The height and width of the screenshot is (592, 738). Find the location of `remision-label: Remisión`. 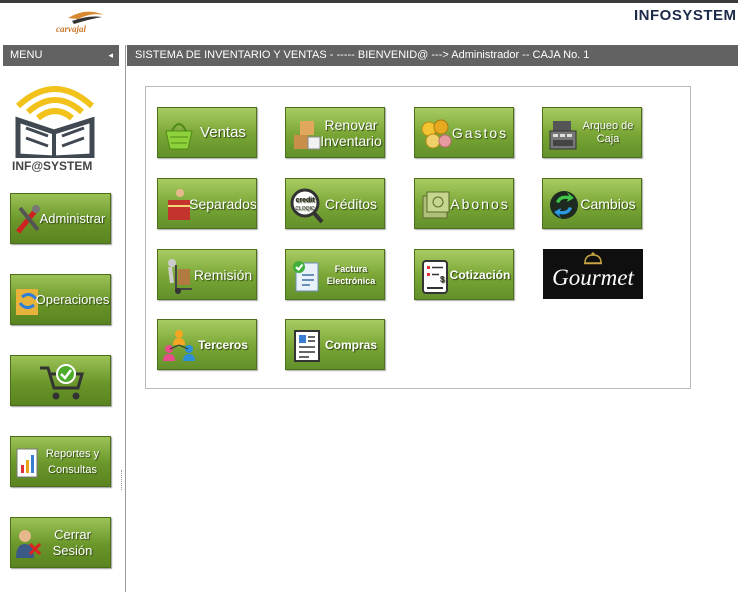

remision-label: Remisión is located at coordinates (223, 274).